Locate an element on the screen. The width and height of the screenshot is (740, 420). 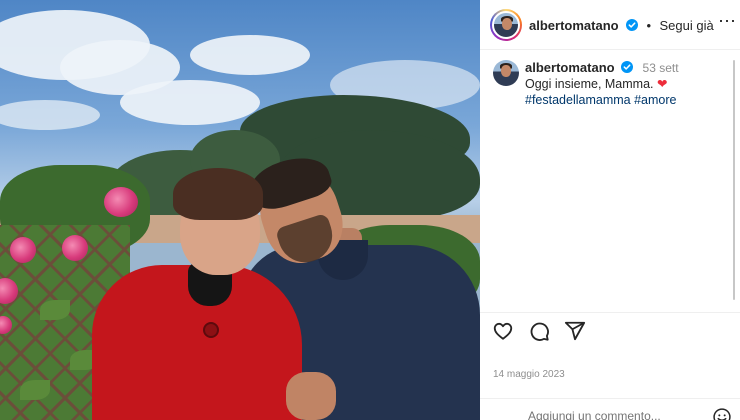
scrollbar-thumb is located at coordinates (734, 180).